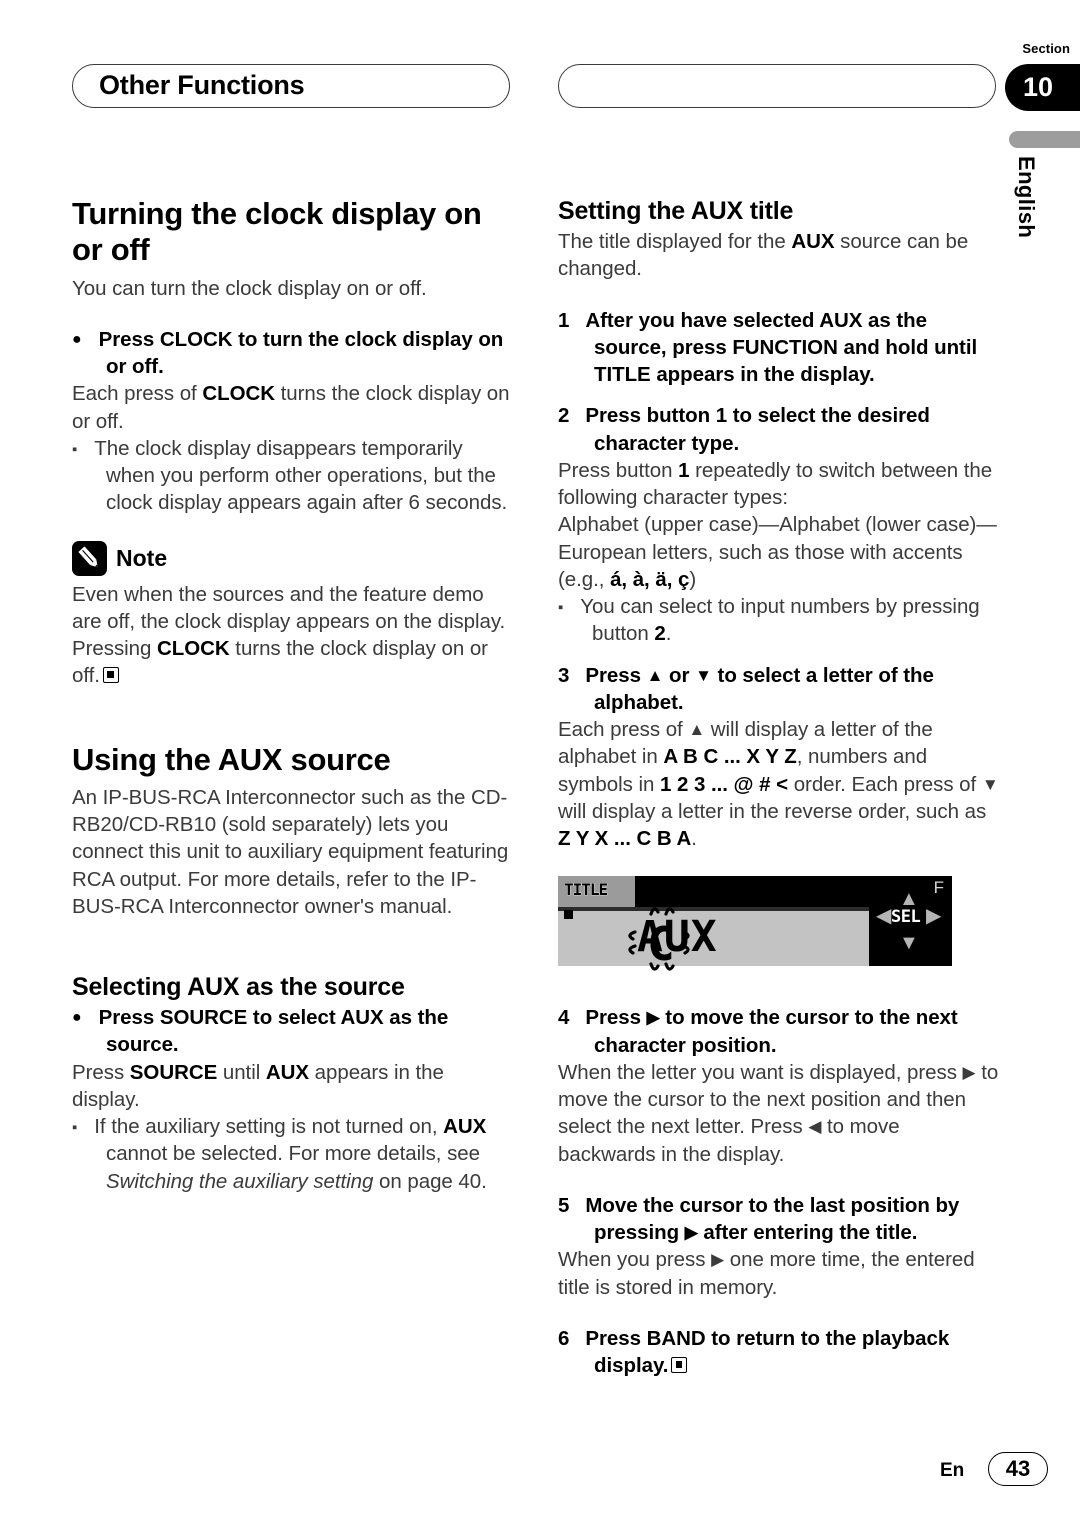 This screenshot has height=1529, width=1080. I want to click on footer-language-code: En, so click(952, 1470).